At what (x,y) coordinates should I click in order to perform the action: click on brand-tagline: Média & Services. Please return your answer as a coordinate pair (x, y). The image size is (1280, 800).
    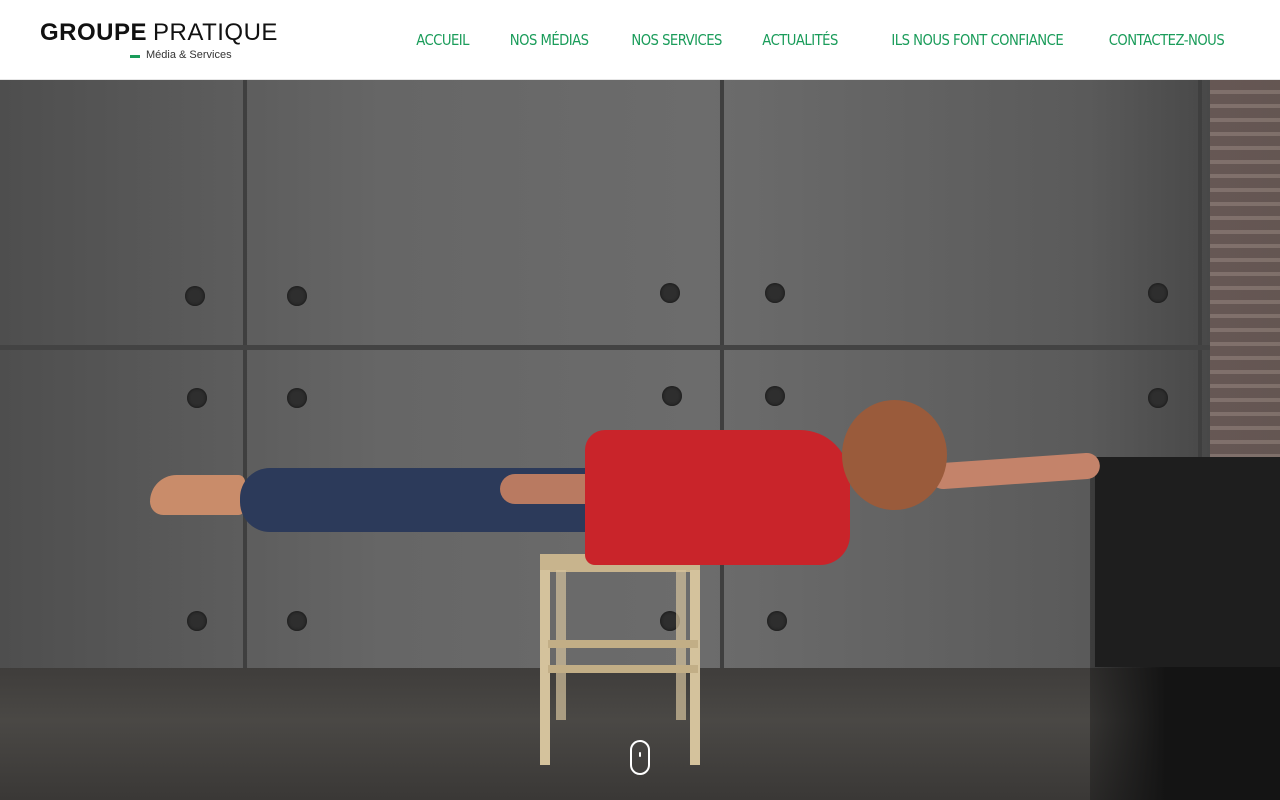
    Looking at the image, I should click on (189, 55).